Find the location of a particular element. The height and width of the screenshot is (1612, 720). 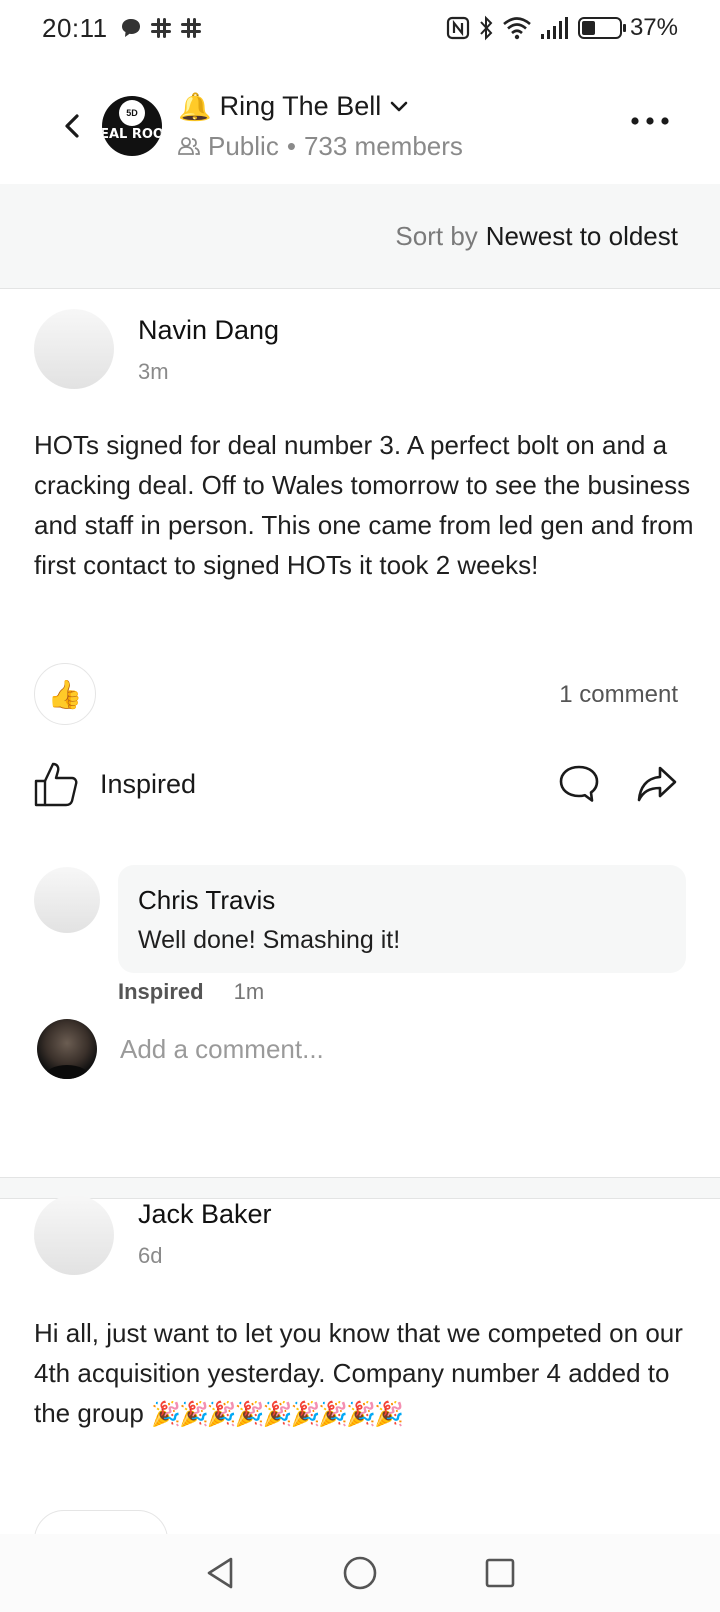

author-name: Jack Baker is located at coordinates (205, 1214).